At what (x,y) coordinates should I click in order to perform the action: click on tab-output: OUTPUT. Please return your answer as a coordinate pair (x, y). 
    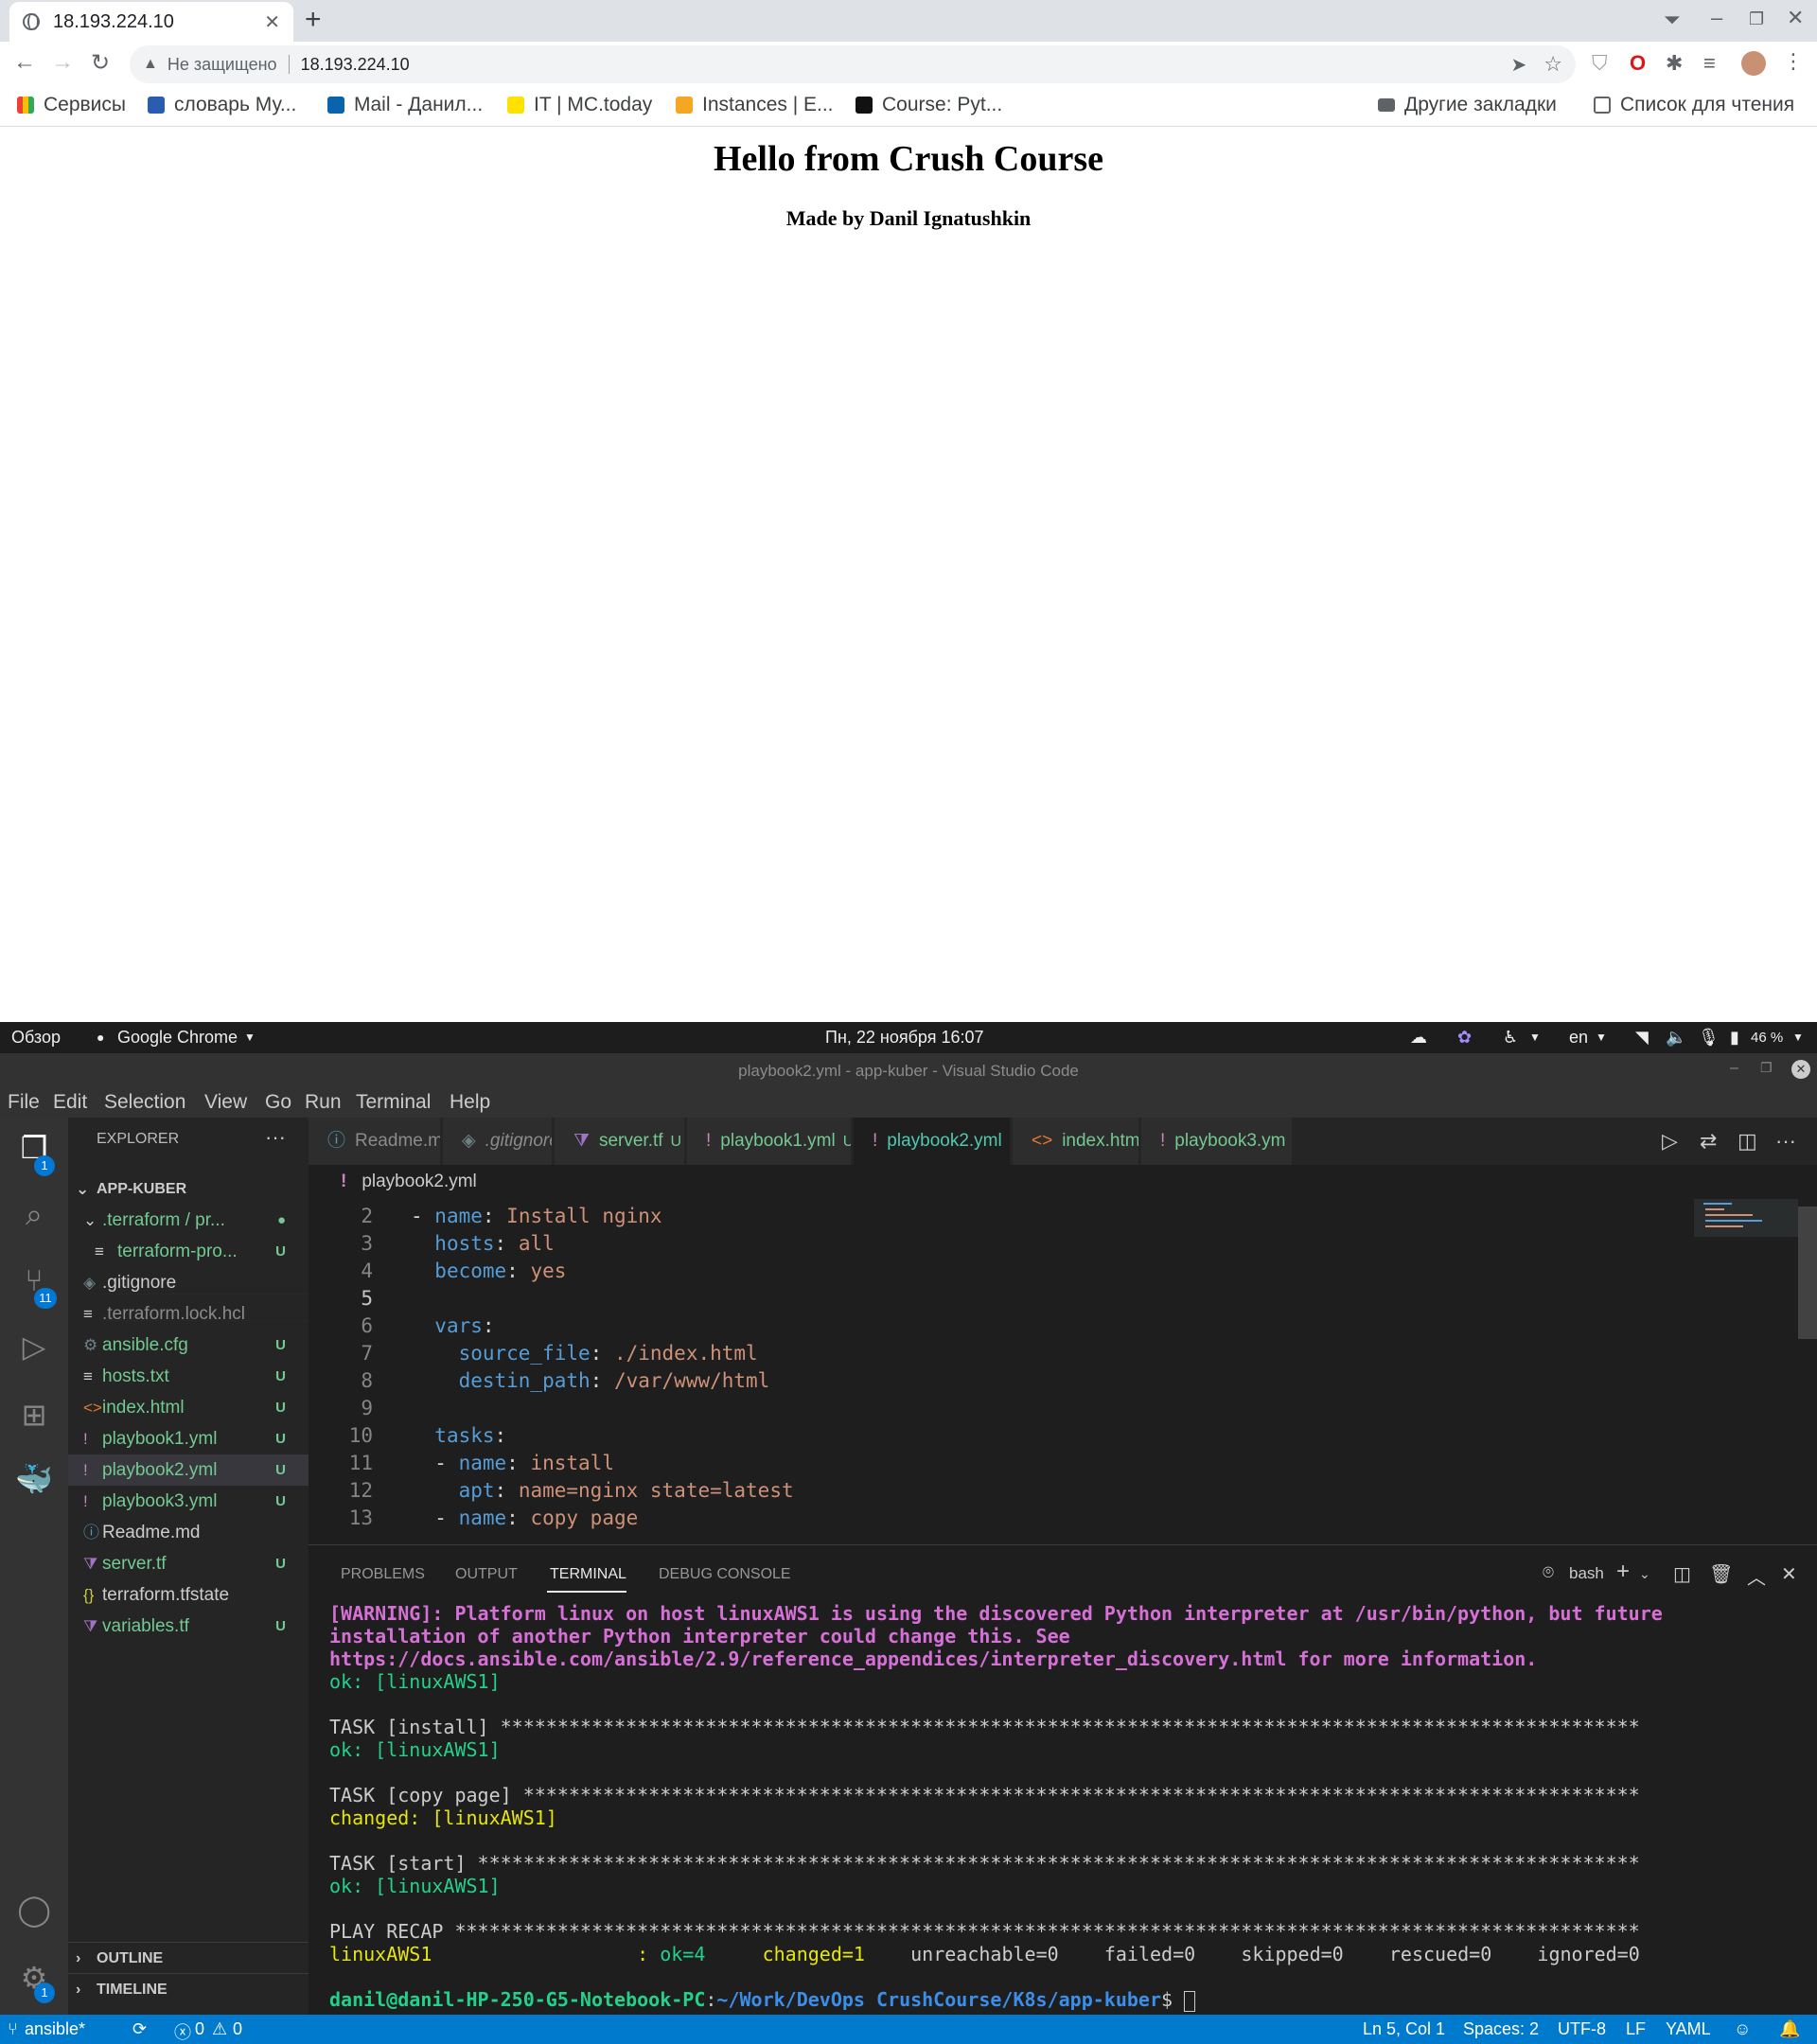
    Looking at the image, I should click on (486, 1574).